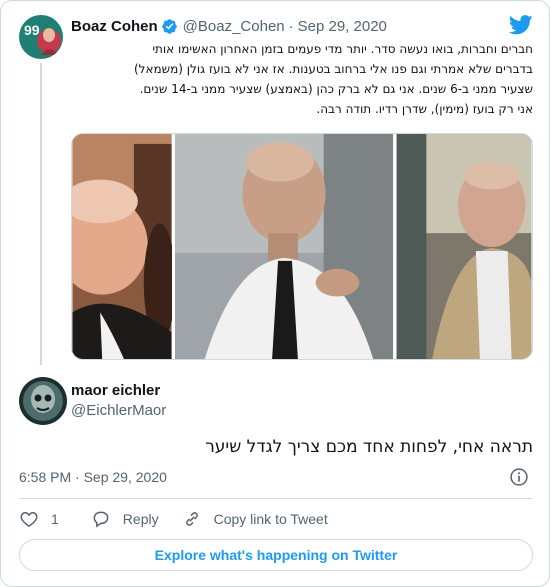  Describe the element at coordinates (43, 401) in the screenshot. I see `reply-author-avatar` at that location.